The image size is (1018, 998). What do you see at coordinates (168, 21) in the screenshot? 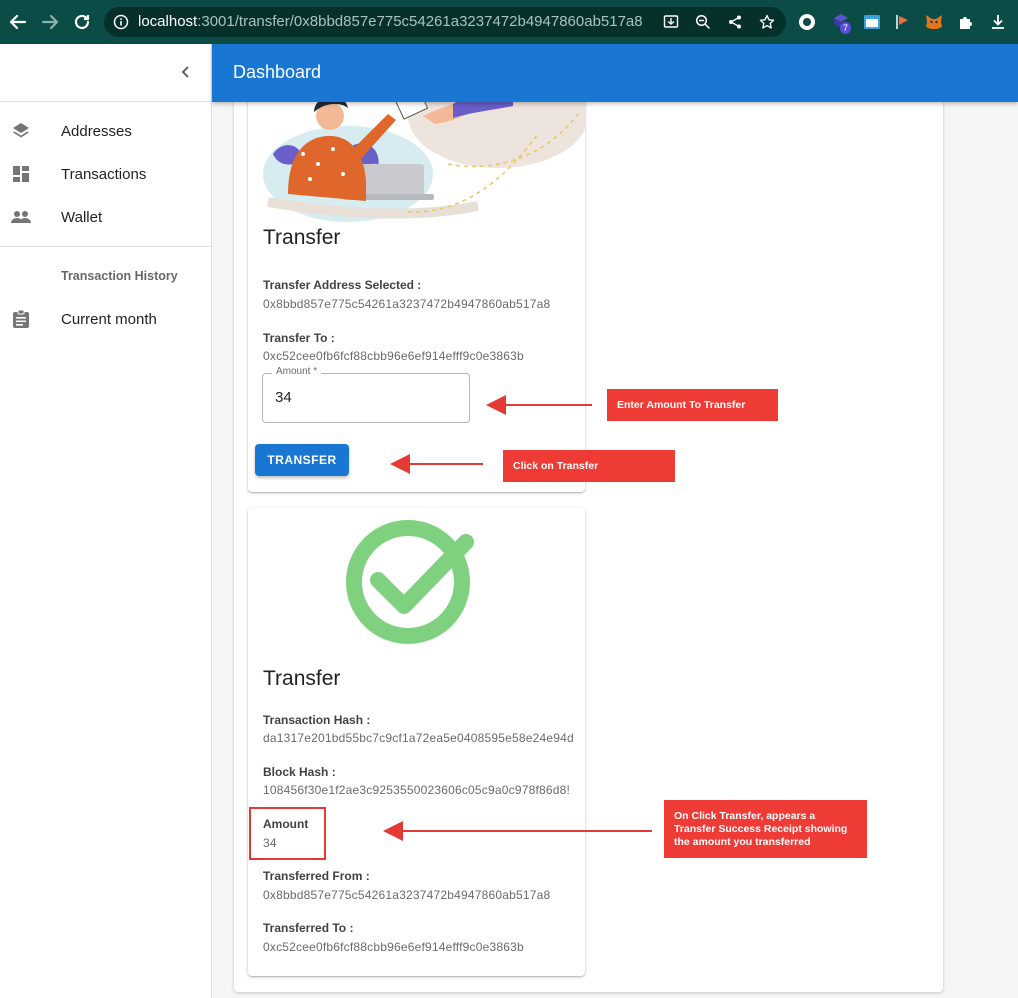
I see `url-host: localhost` at bounding box center [168, 21].